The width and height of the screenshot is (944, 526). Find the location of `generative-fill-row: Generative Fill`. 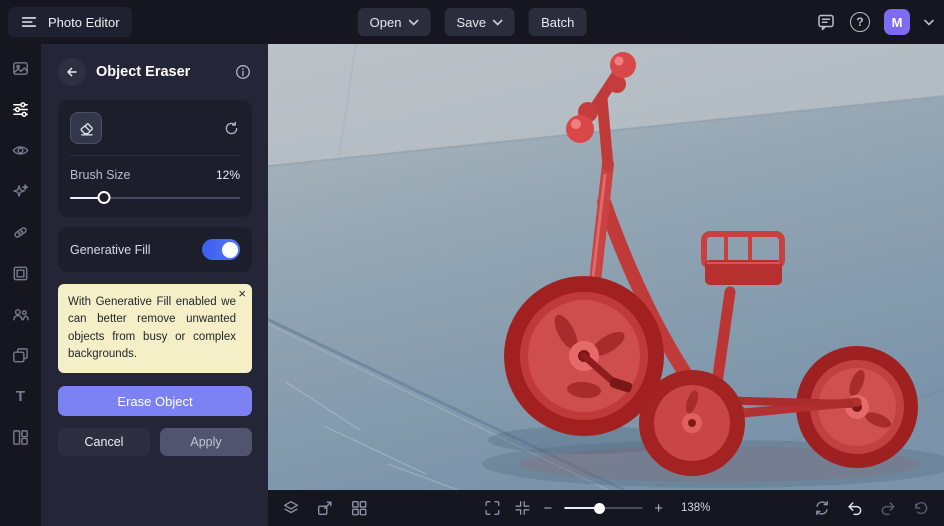

generative-fill-row: Generative Fill is located at coordinates (155, 249).